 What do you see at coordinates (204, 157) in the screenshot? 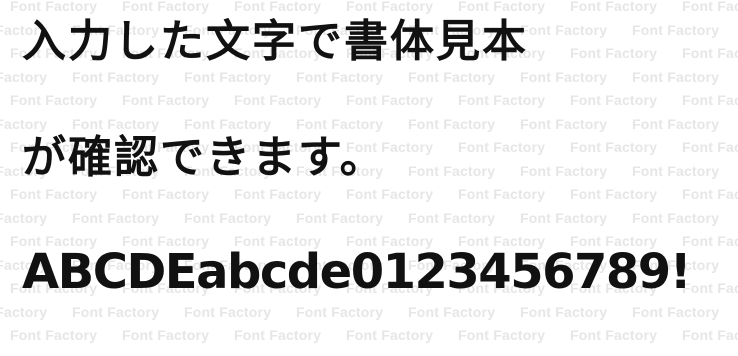
I see `specimen-text-line-2: が確認できます。` at bounding box center [204, 157].